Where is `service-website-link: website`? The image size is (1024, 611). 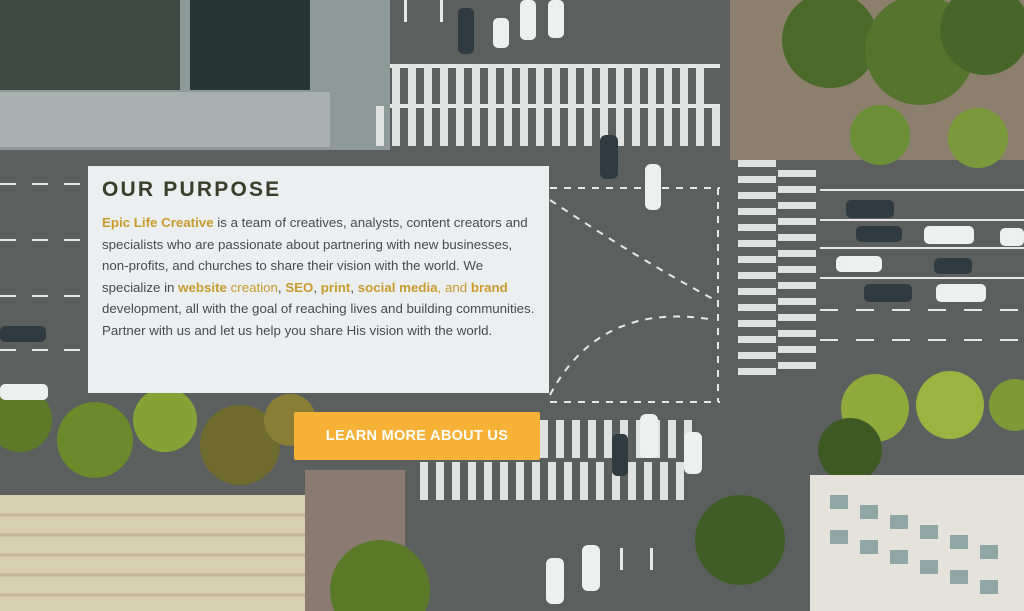
service-website-link: website is located at coordinates (202, 287).